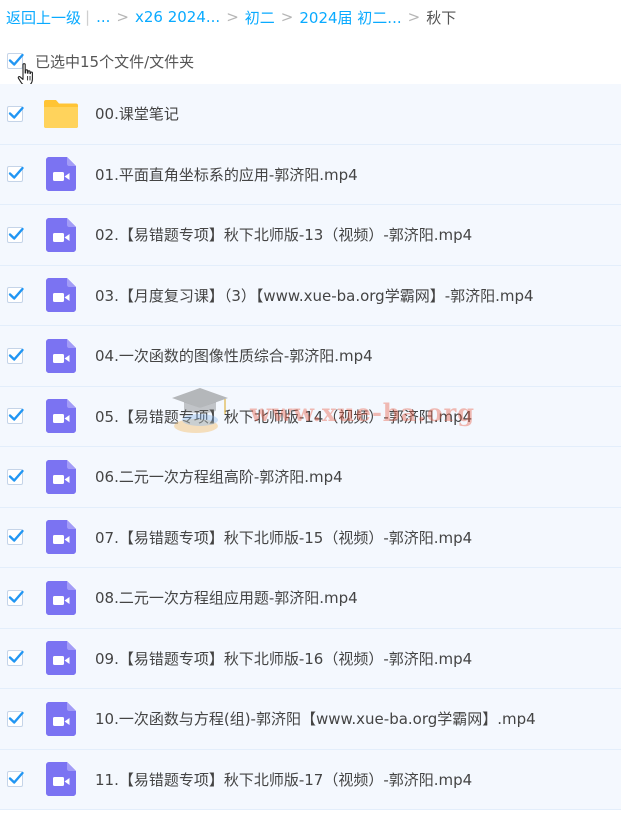 Image resolution: width=621 pixels, height=825 pixels. Describe the element at coordinates (310, 114) in the screenshot. I see `file-row: 00.课堂笔记` at that location.